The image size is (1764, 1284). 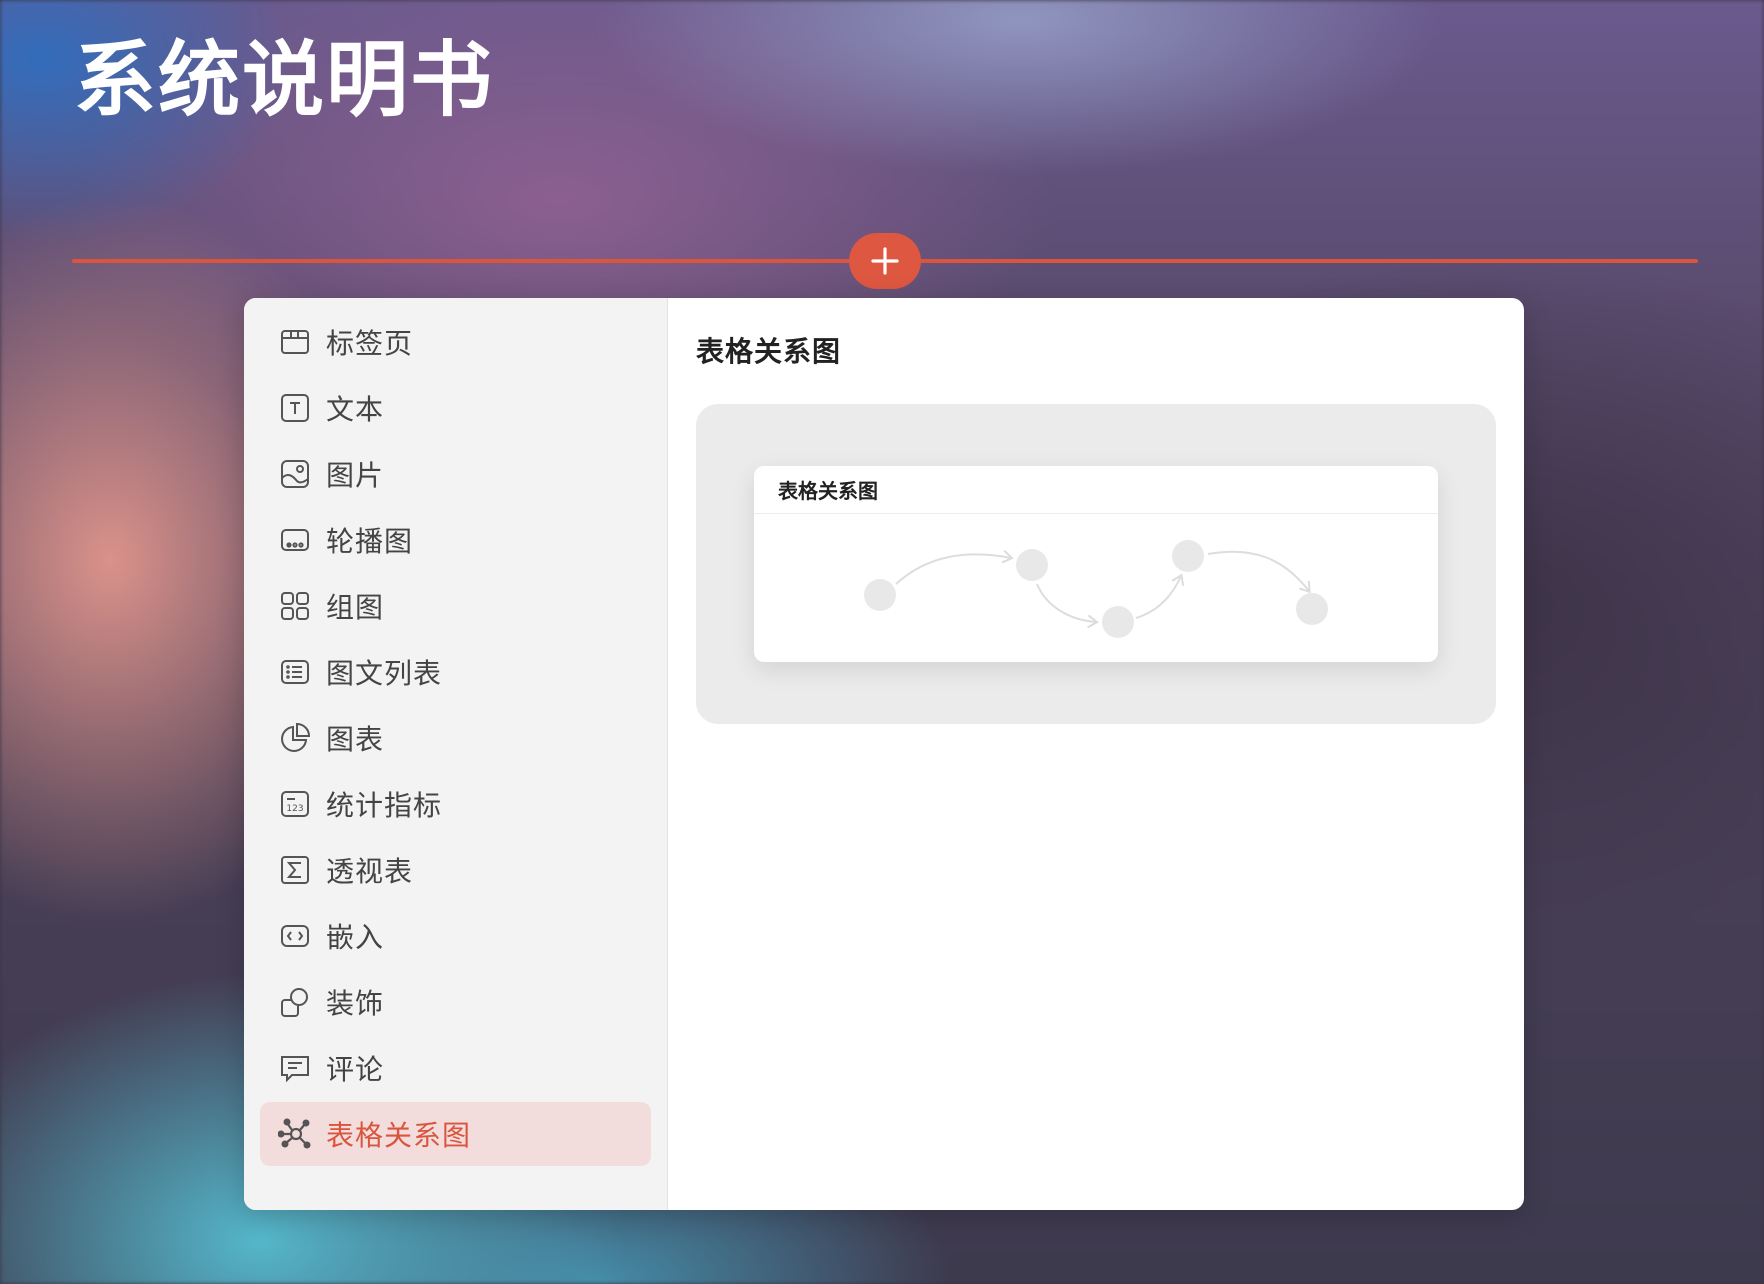 I want to click on text-icon, so click(x=295, y=408).